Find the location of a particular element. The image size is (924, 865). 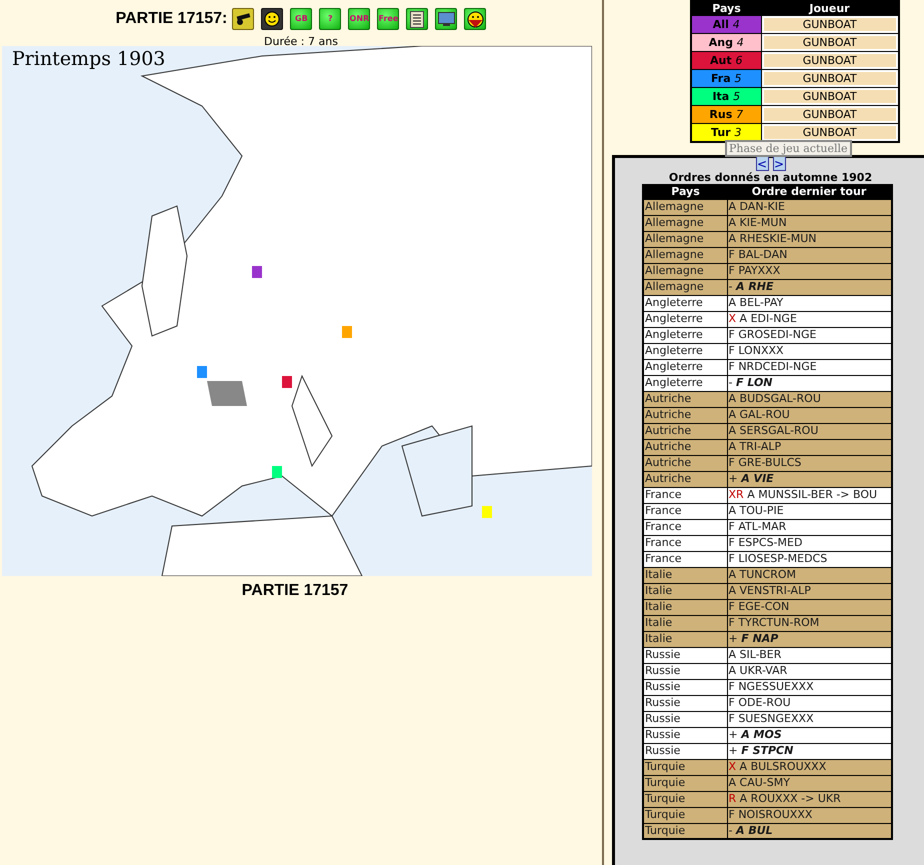

order-cell: F NRDCEDI-NGE is located at coordinates (809, 367).